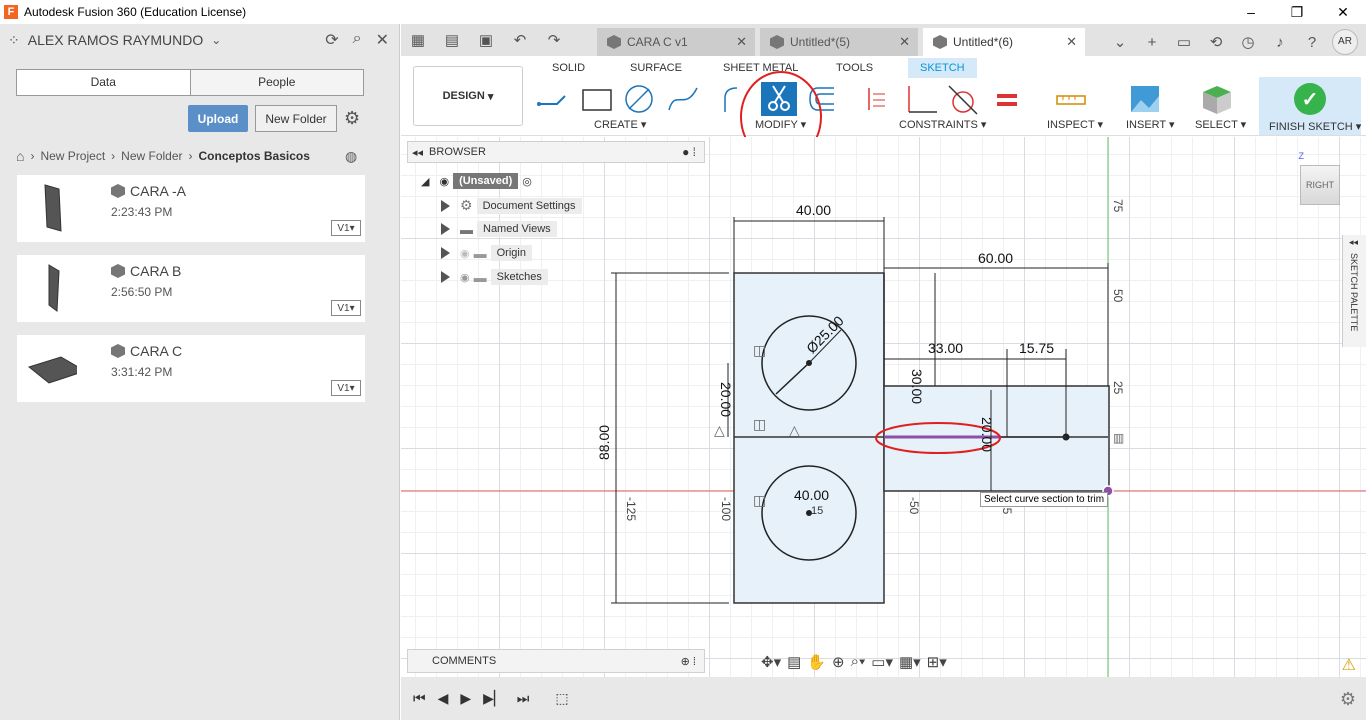 The height and width of the screenshot is (720, 1366). Describe the element at coordinates (418, 40) in the screenshot. I see `apps-grid-icon: ▦` at that location.